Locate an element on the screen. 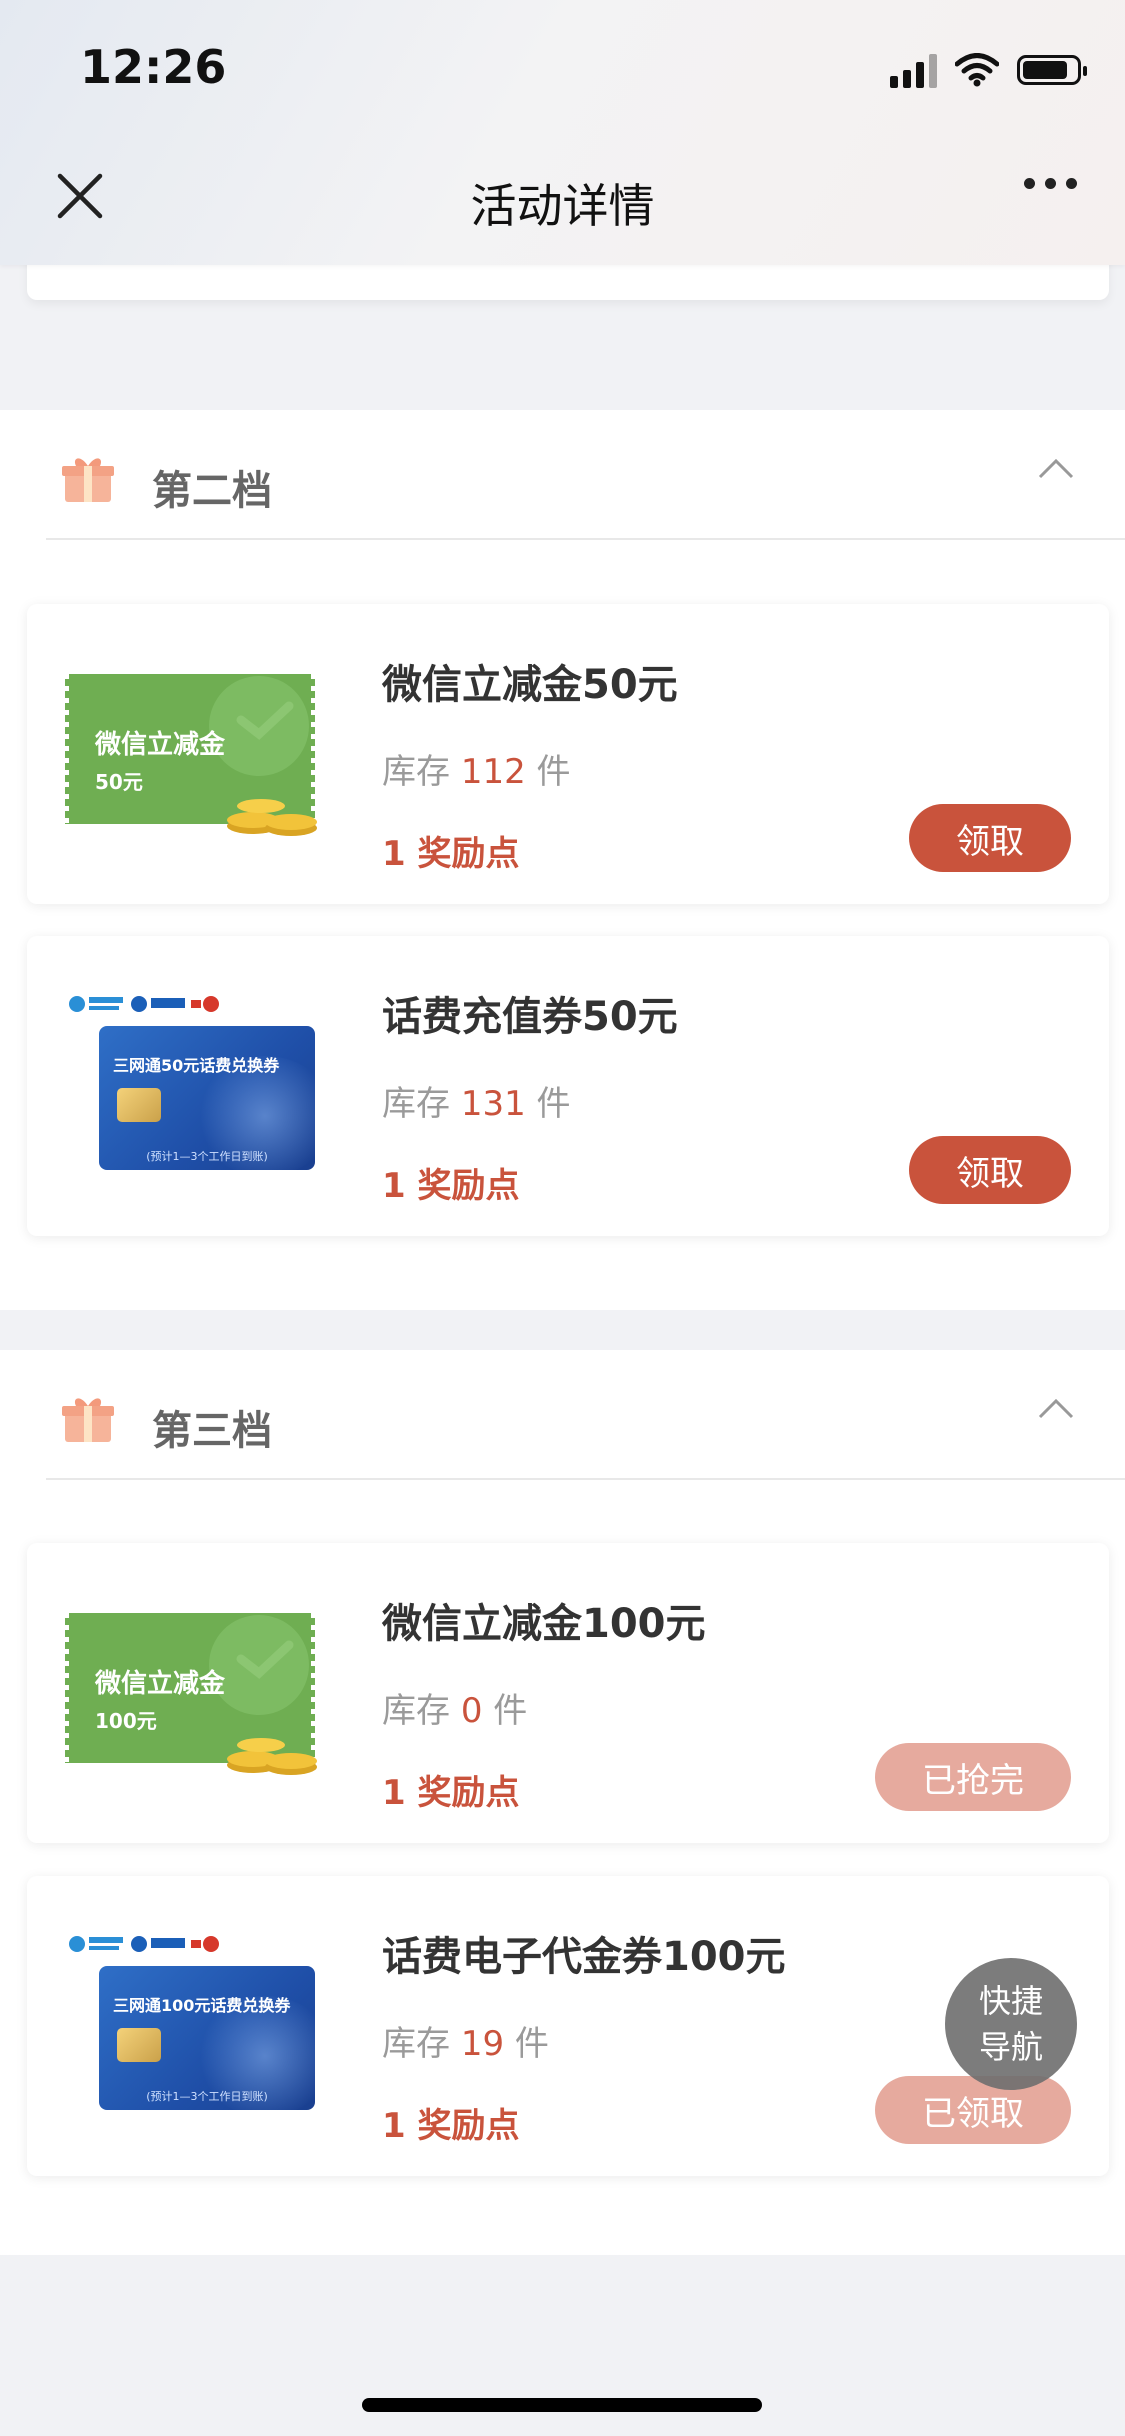  cellular-signal-icon is located at coordinates (913, 70).